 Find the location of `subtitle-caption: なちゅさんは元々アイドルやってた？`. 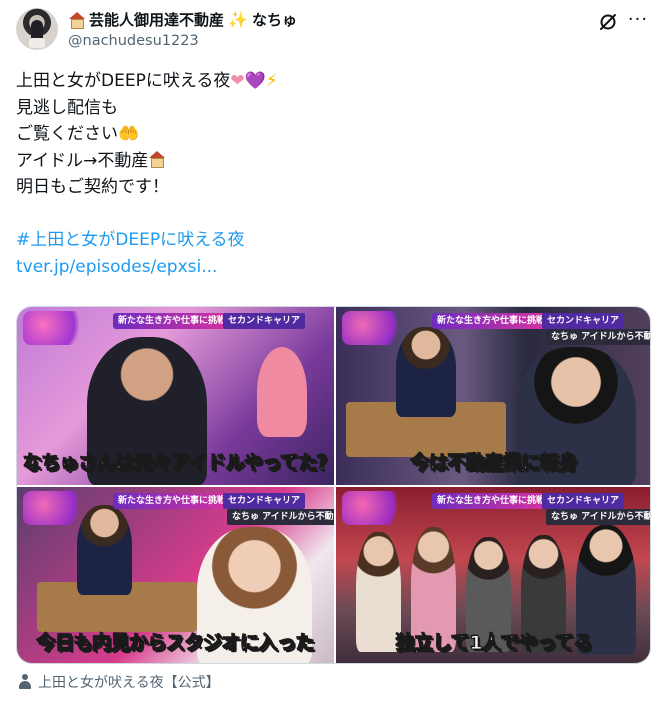

subtitle-caption: なちゅさんは元々アイドルやってた？ is located at coordinates (178, 461).